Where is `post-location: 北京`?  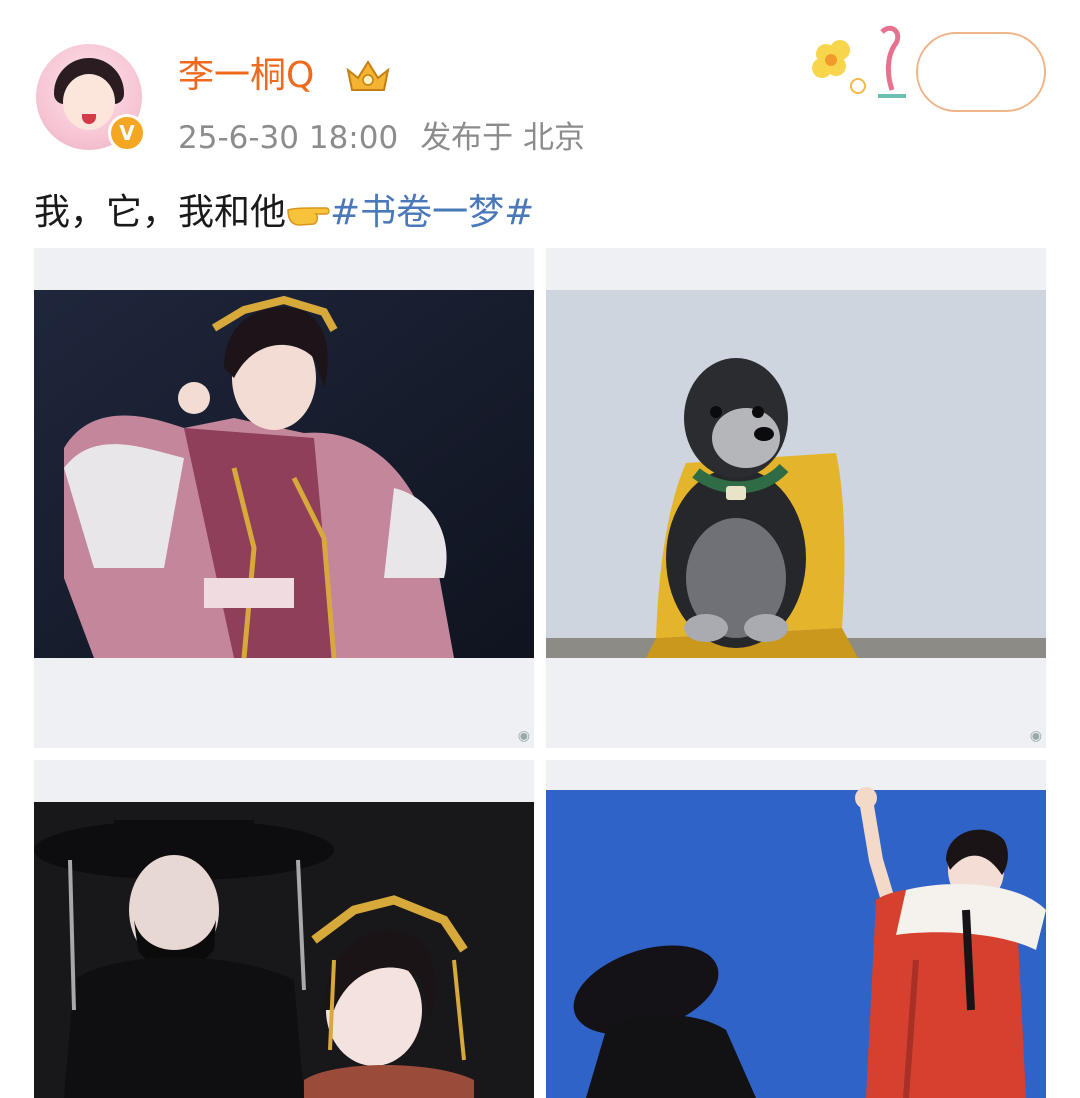
post-location: 北京 is located at coordinates (554, 138).